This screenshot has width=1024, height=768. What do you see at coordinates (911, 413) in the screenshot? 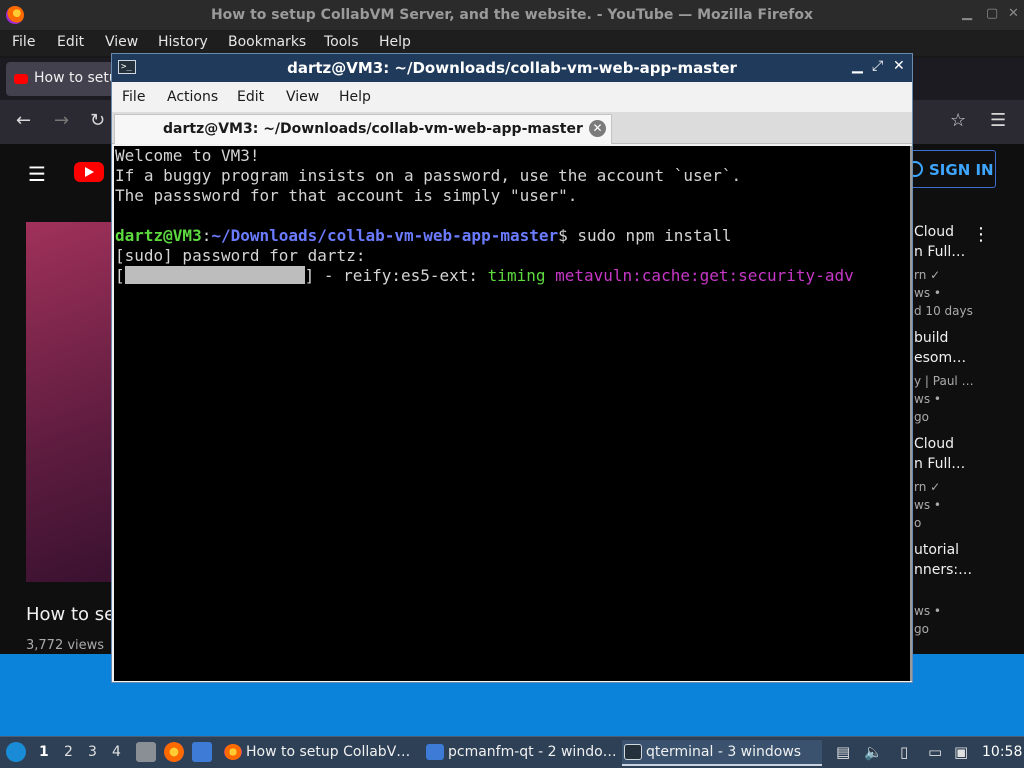
I see `terminal-scrollbar` at bounding box center [911, 413].